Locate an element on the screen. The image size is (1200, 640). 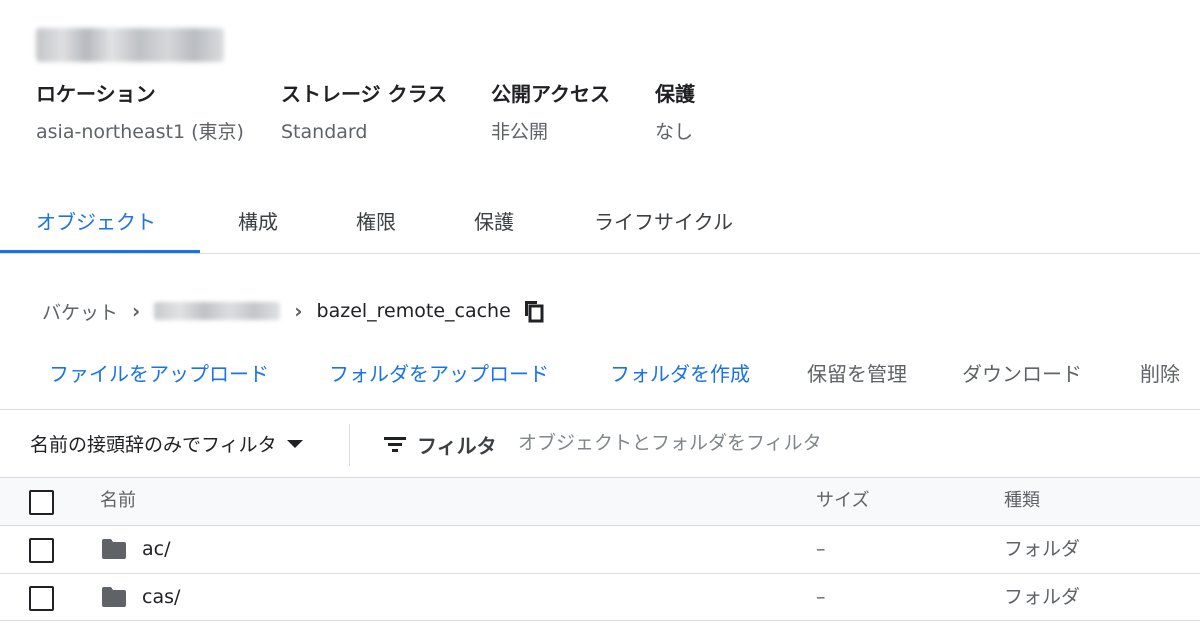
breadcrumb: バケット › › bazel_remote_cache is located at coordinates (293, 311).